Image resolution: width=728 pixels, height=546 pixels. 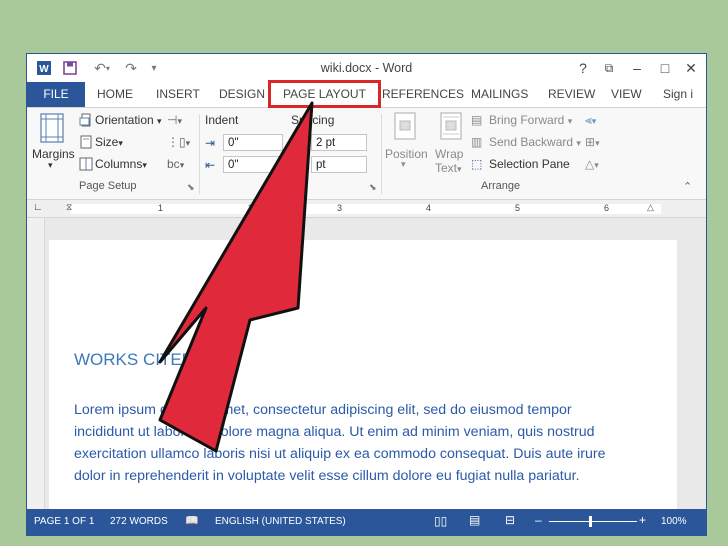 What do you see at coordinates (139, 521) in the screenshot?
I see `word-count: 272 WORDS` at bounding box center [139, 521].